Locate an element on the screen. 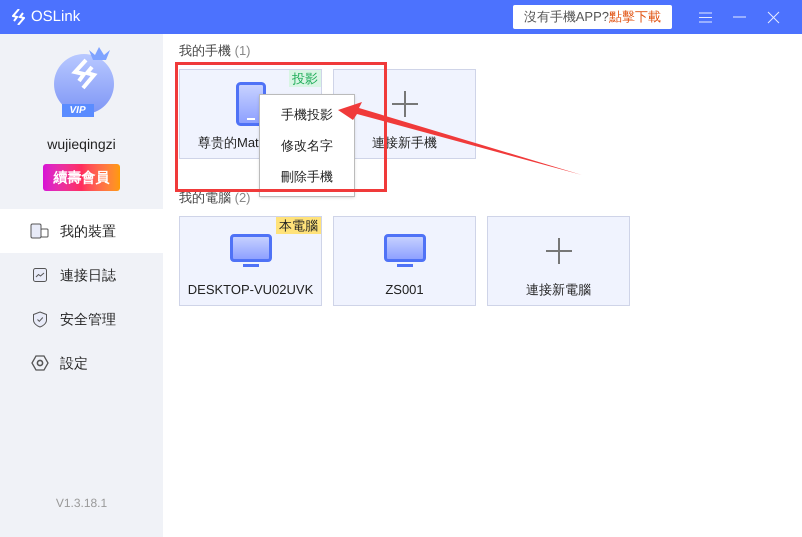 The width and height of the screenshot is (802, 537). device-card: ZS001 is located at coordinates (404, 261).